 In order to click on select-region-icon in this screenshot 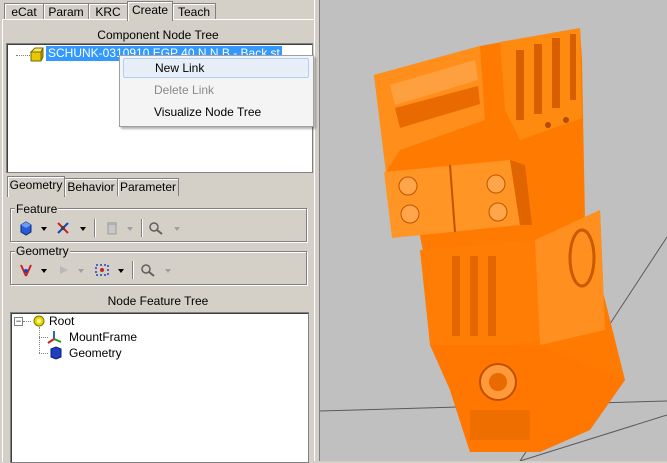, I will do `click(102, 270)`.